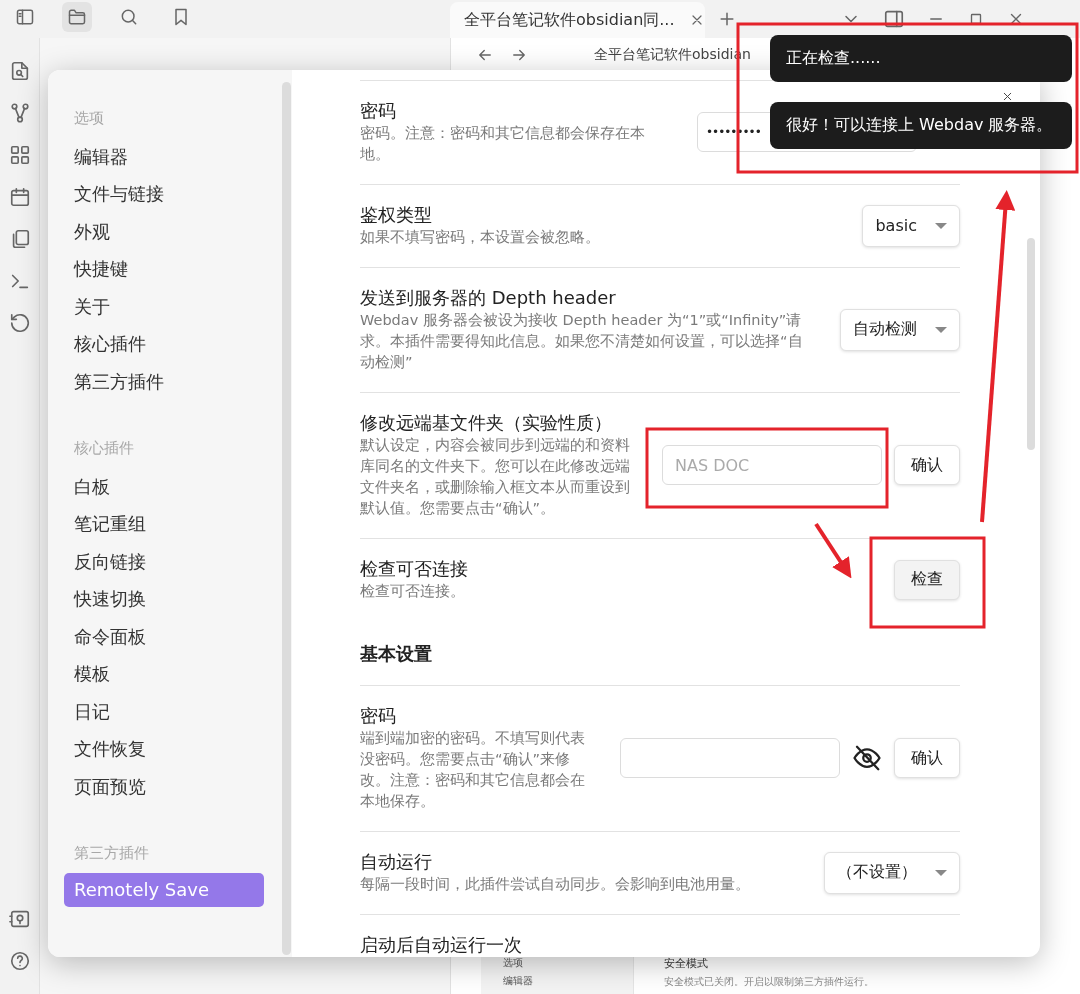  What do you see at coordinates (164, 749) in the screenshot?
I see `sidebar-item: 文件恢复` at bounding box center [164, 749].